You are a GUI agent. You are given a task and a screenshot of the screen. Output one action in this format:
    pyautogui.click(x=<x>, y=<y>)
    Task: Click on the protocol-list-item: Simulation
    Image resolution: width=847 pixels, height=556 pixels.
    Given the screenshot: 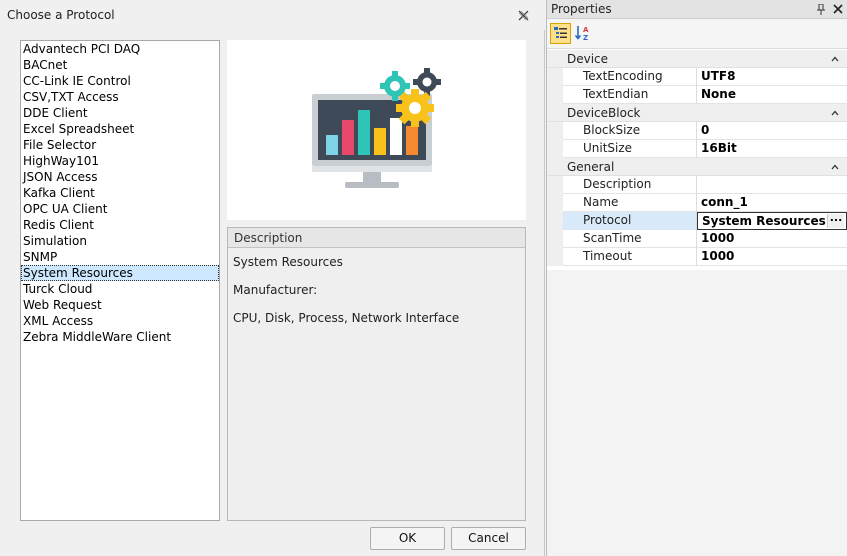 What is the action you would take?
    pyautogui.click(x=120, y=241)
    